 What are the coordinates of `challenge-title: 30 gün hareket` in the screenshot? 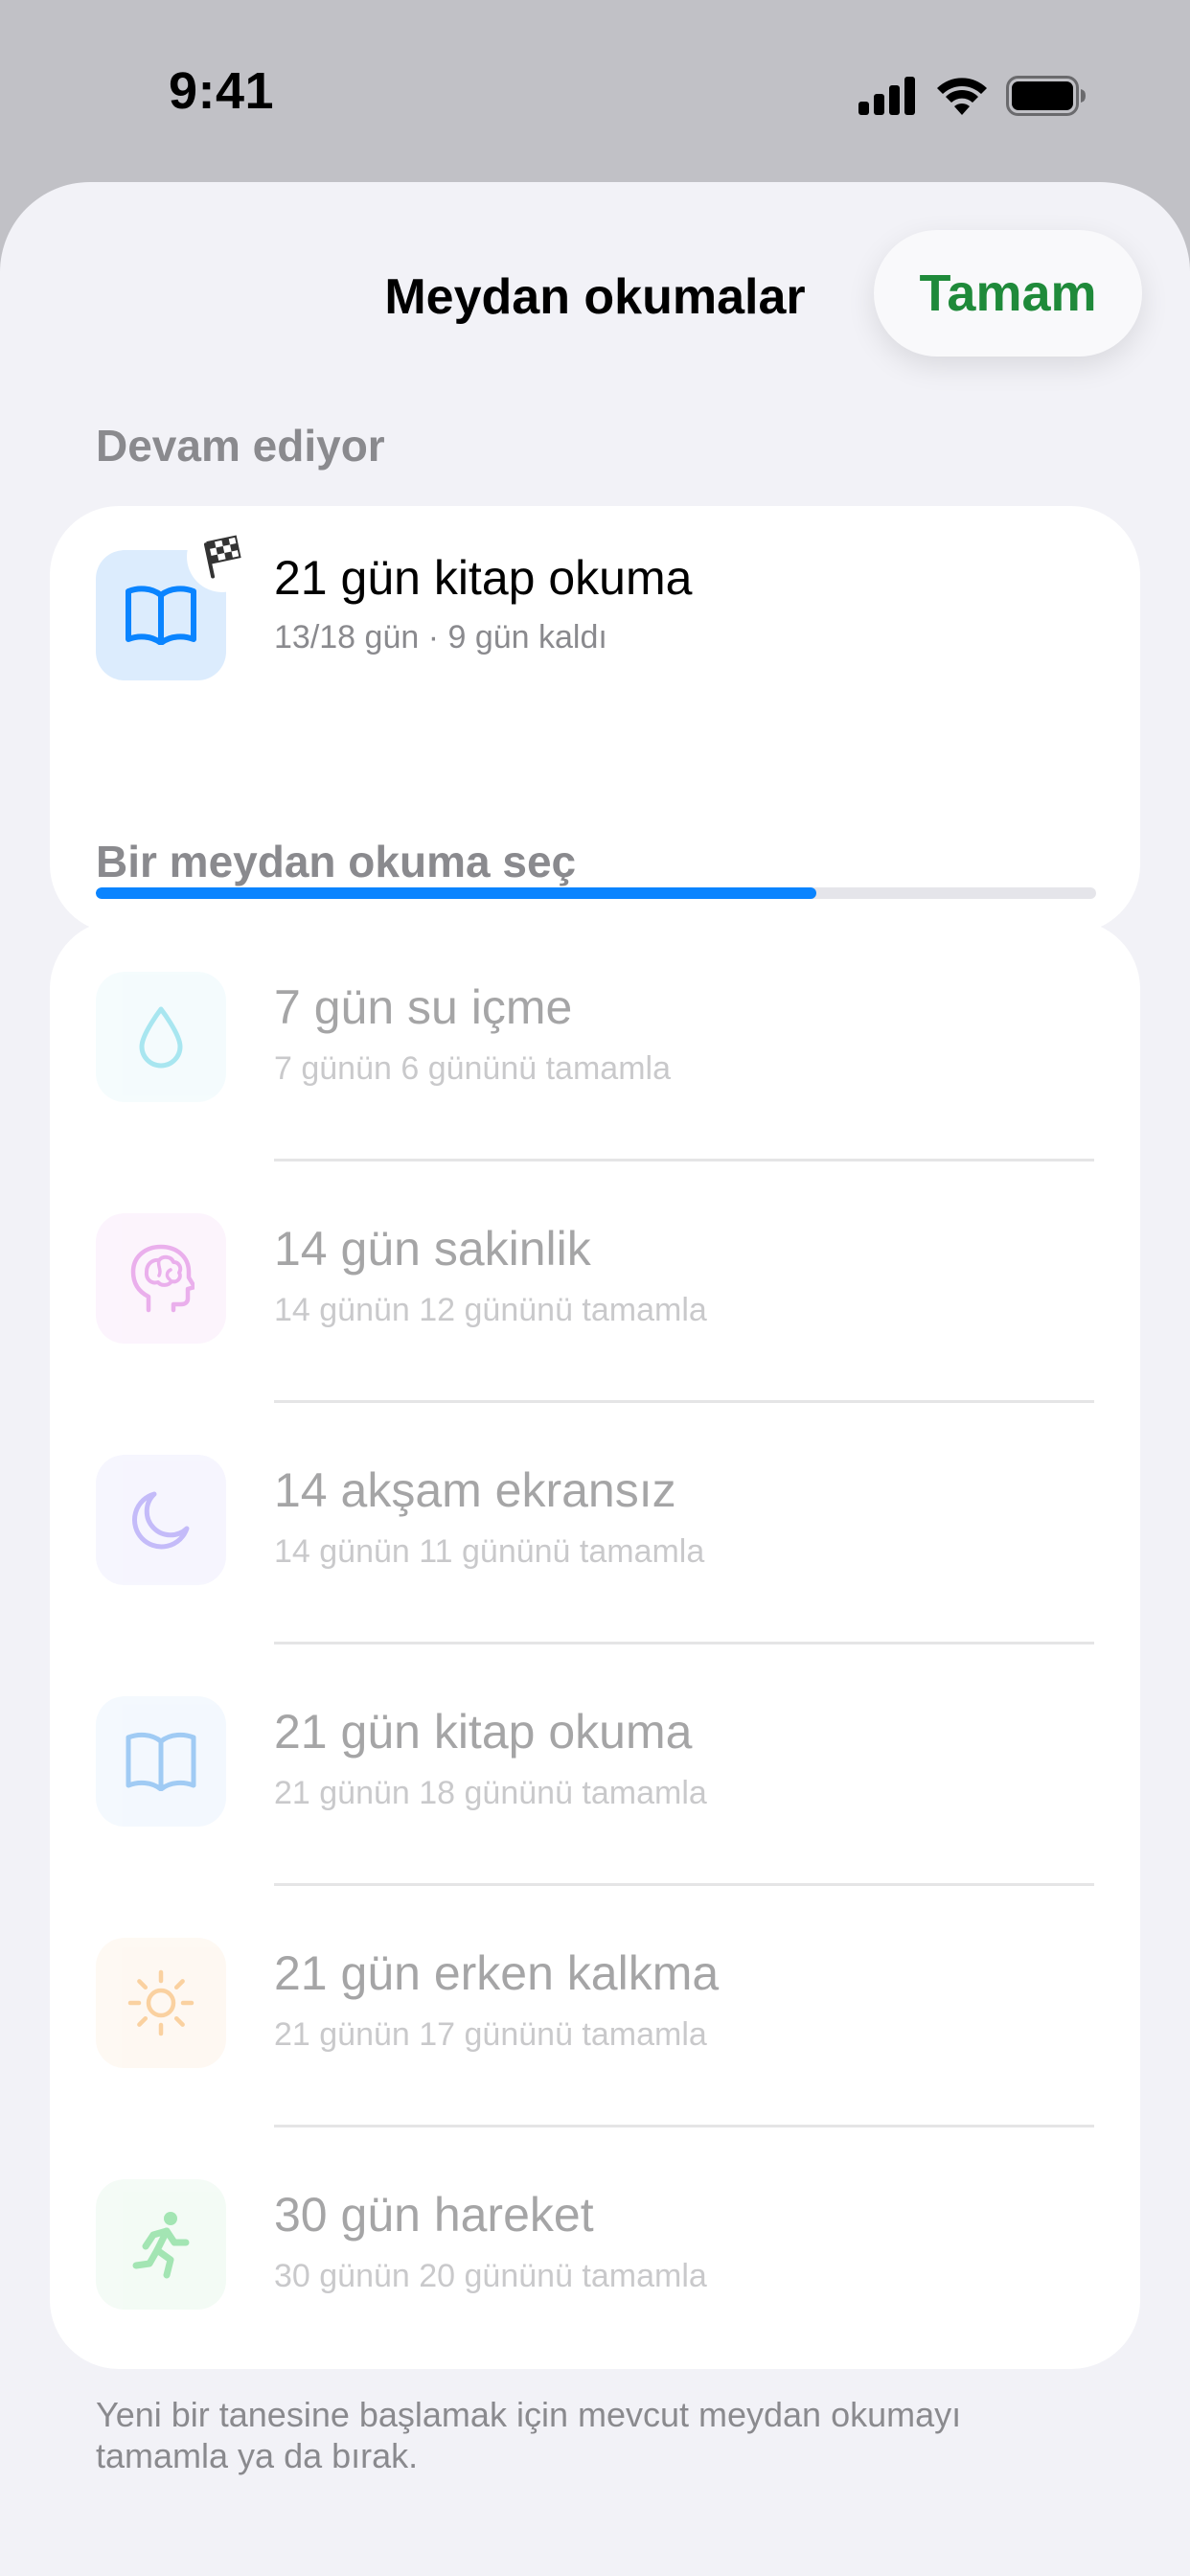 It's located at (434, 2215).